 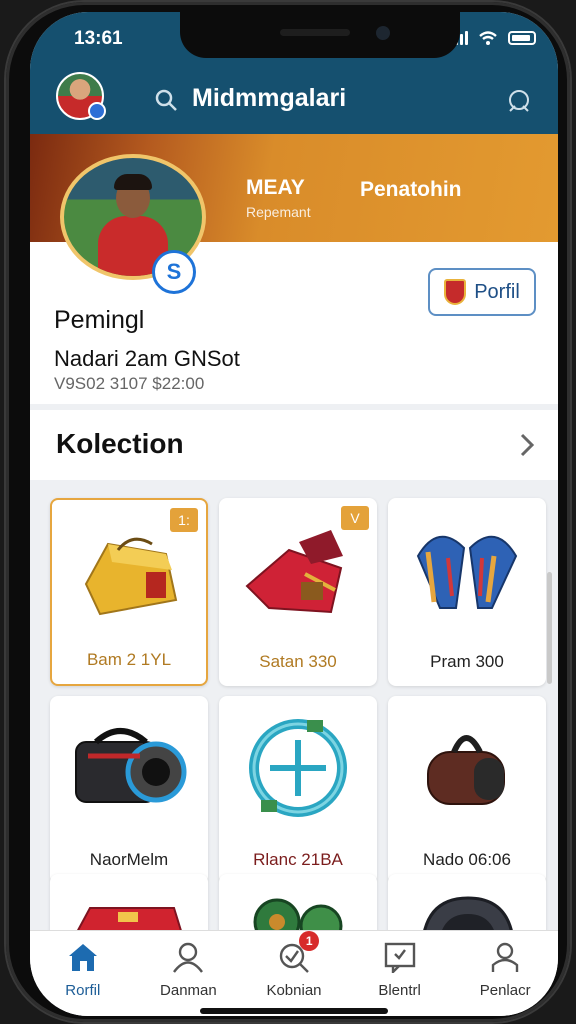 What do you see at coordinates (294, 572) in the screenshot?
I see `red-bag-icon` at bounding box center [294, 572].